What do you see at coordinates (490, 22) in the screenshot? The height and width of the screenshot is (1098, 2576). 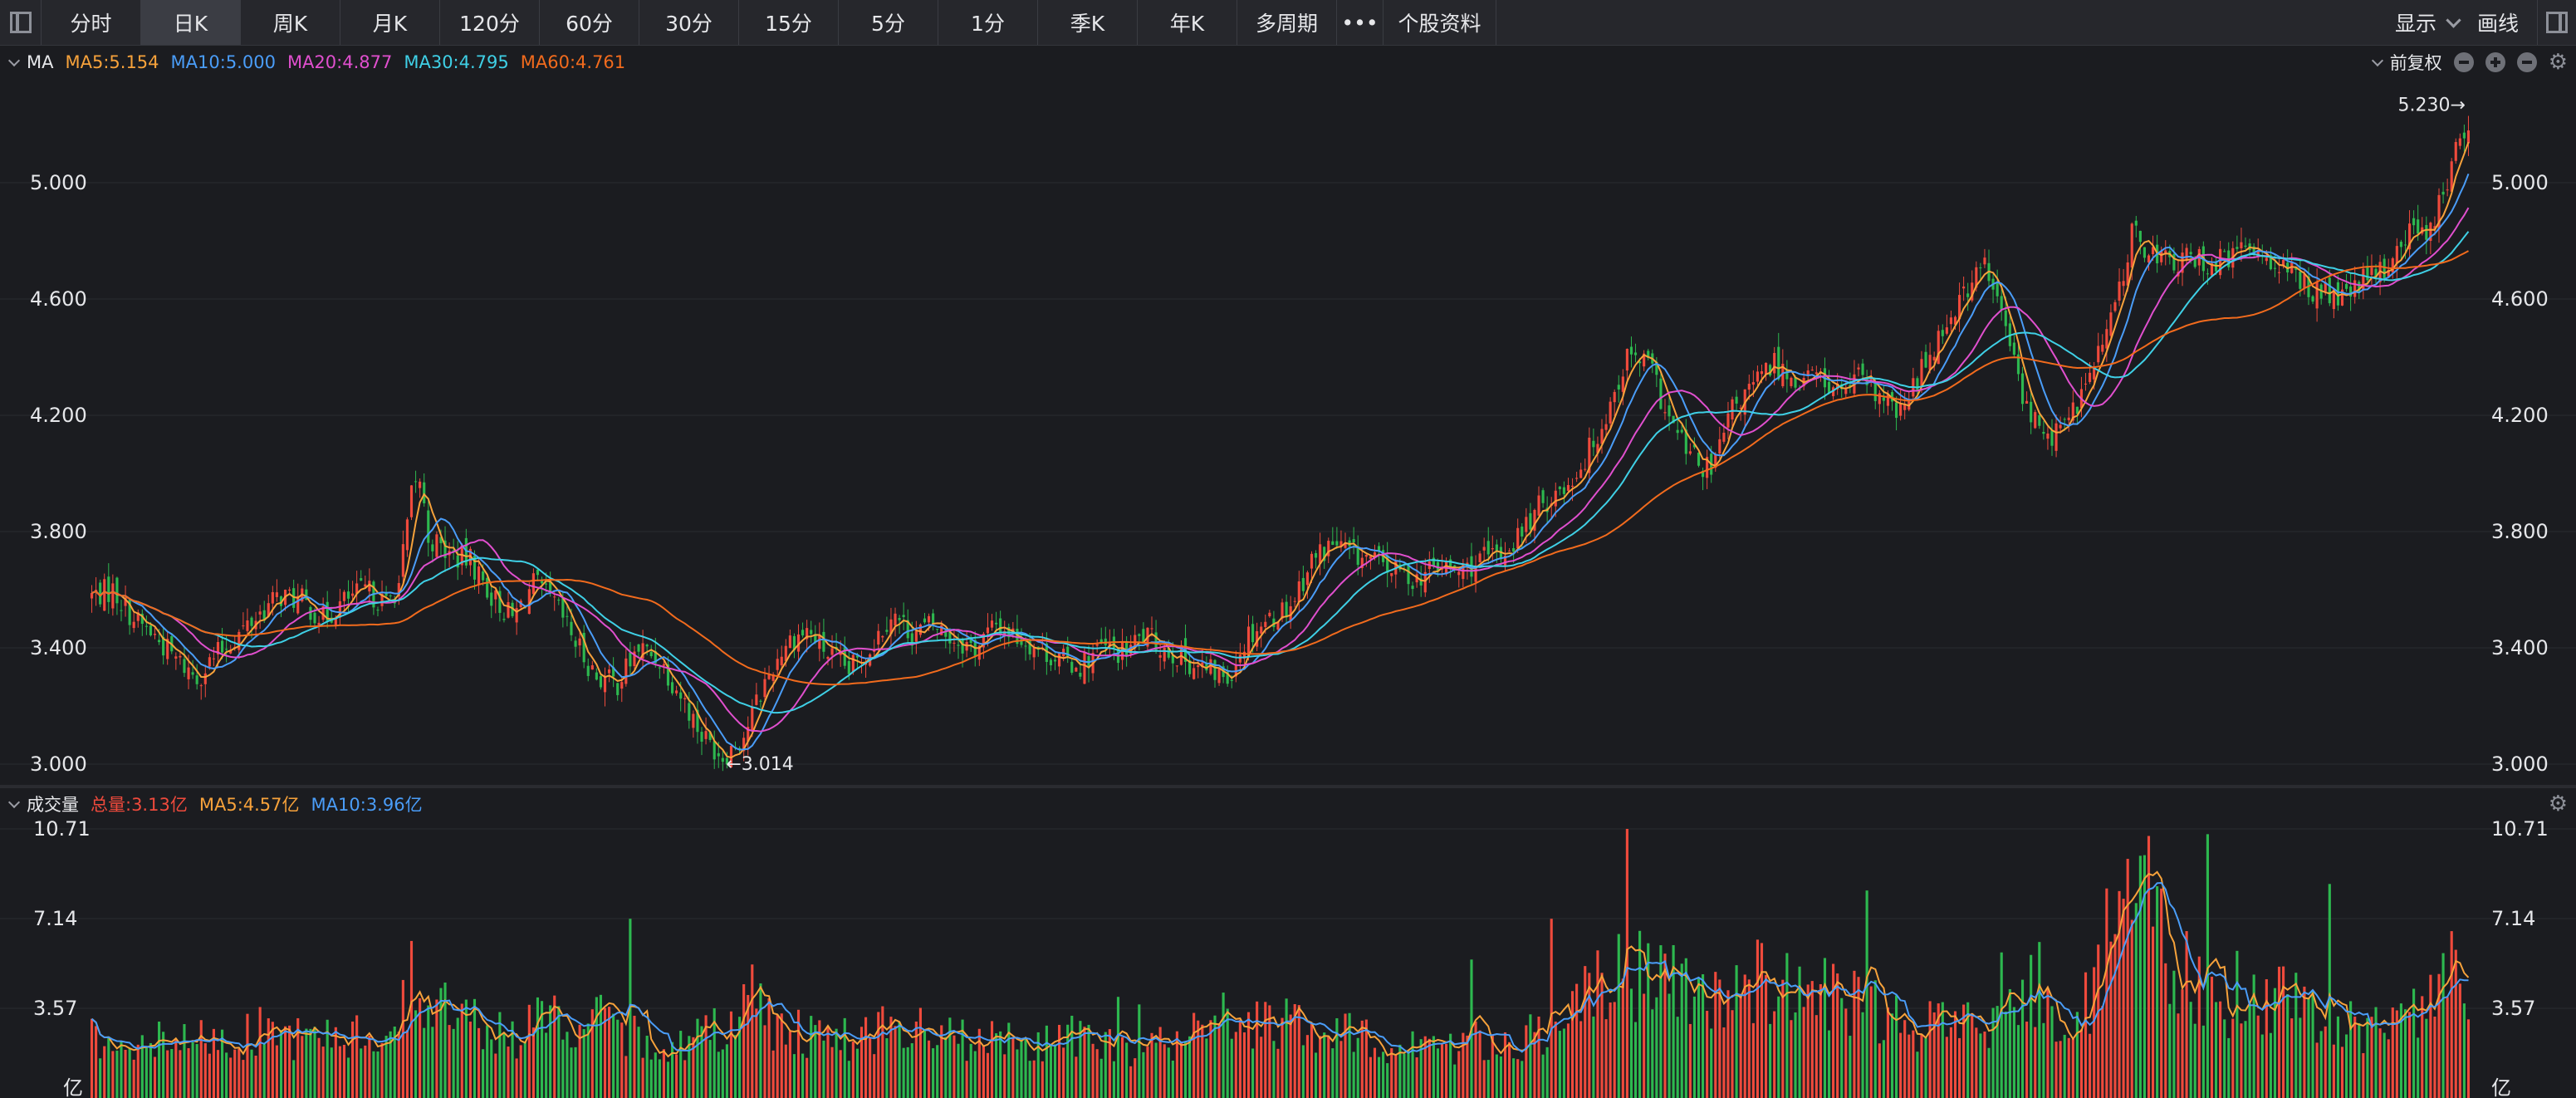 I see `tab-120min: 120分` at bounding box center [490, 22].